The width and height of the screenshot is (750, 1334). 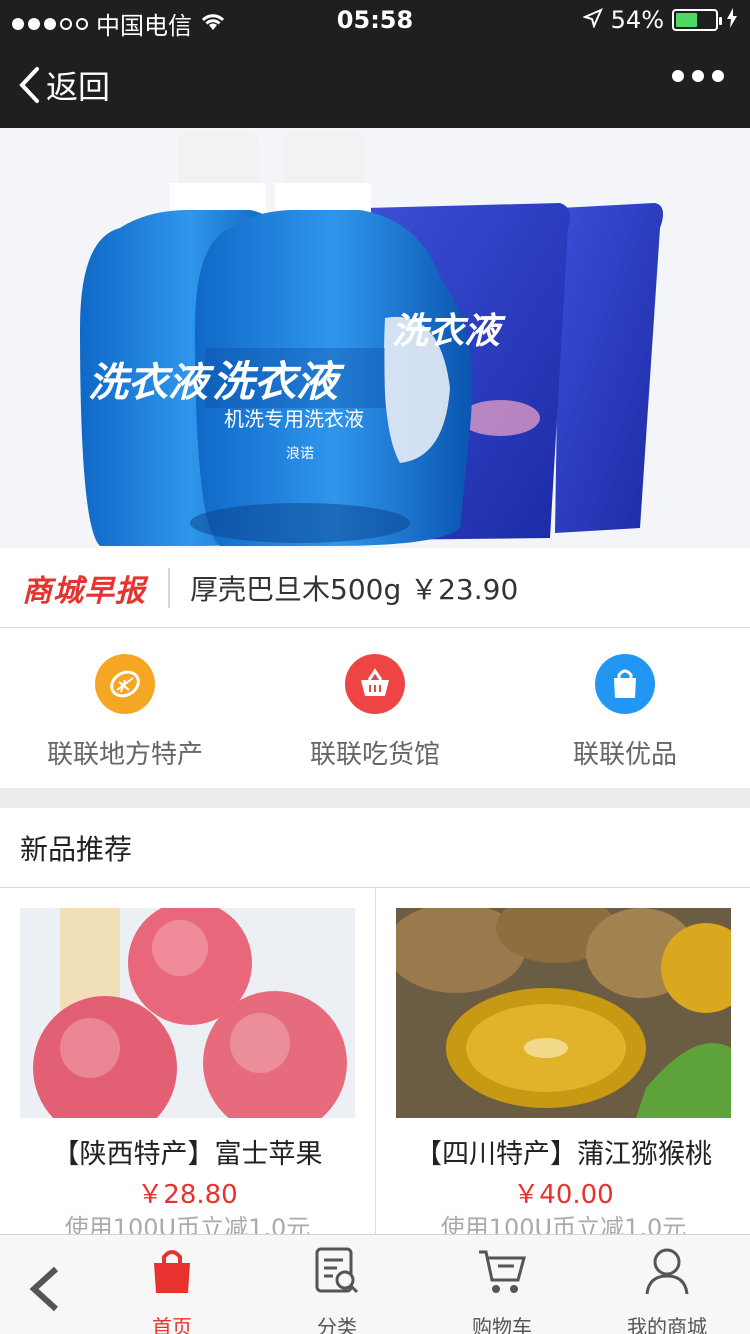 I want to click on category-foodie-hall: 联联吃货馆, so click(x=375, y=708).